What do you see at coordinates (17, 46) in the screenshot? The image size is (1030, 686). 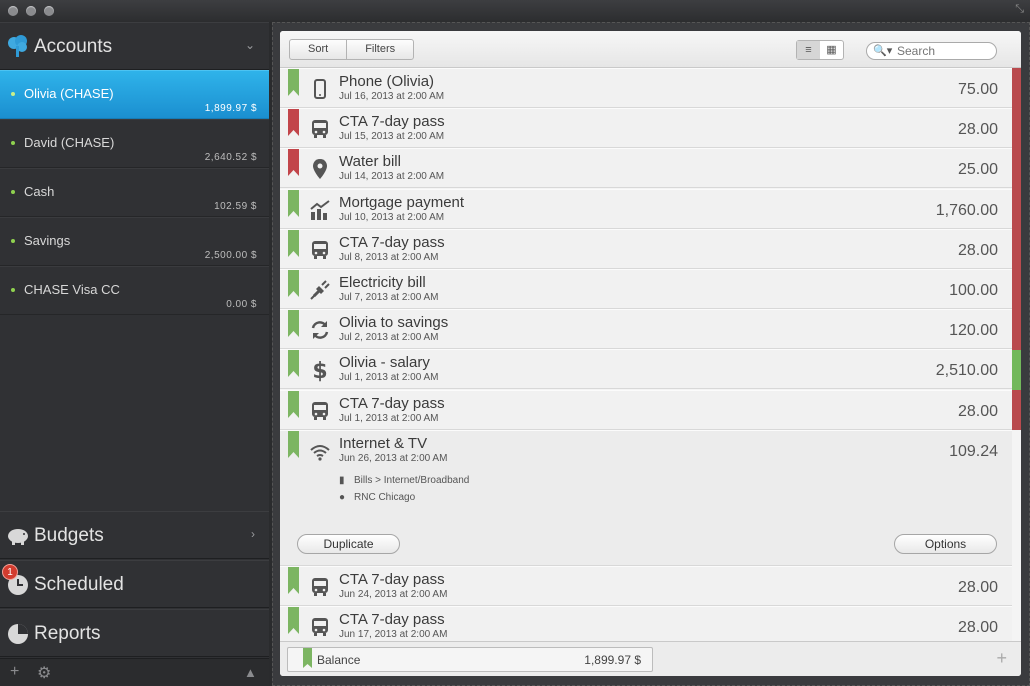 I see `tree-icon` at bounding box center [17, 46].